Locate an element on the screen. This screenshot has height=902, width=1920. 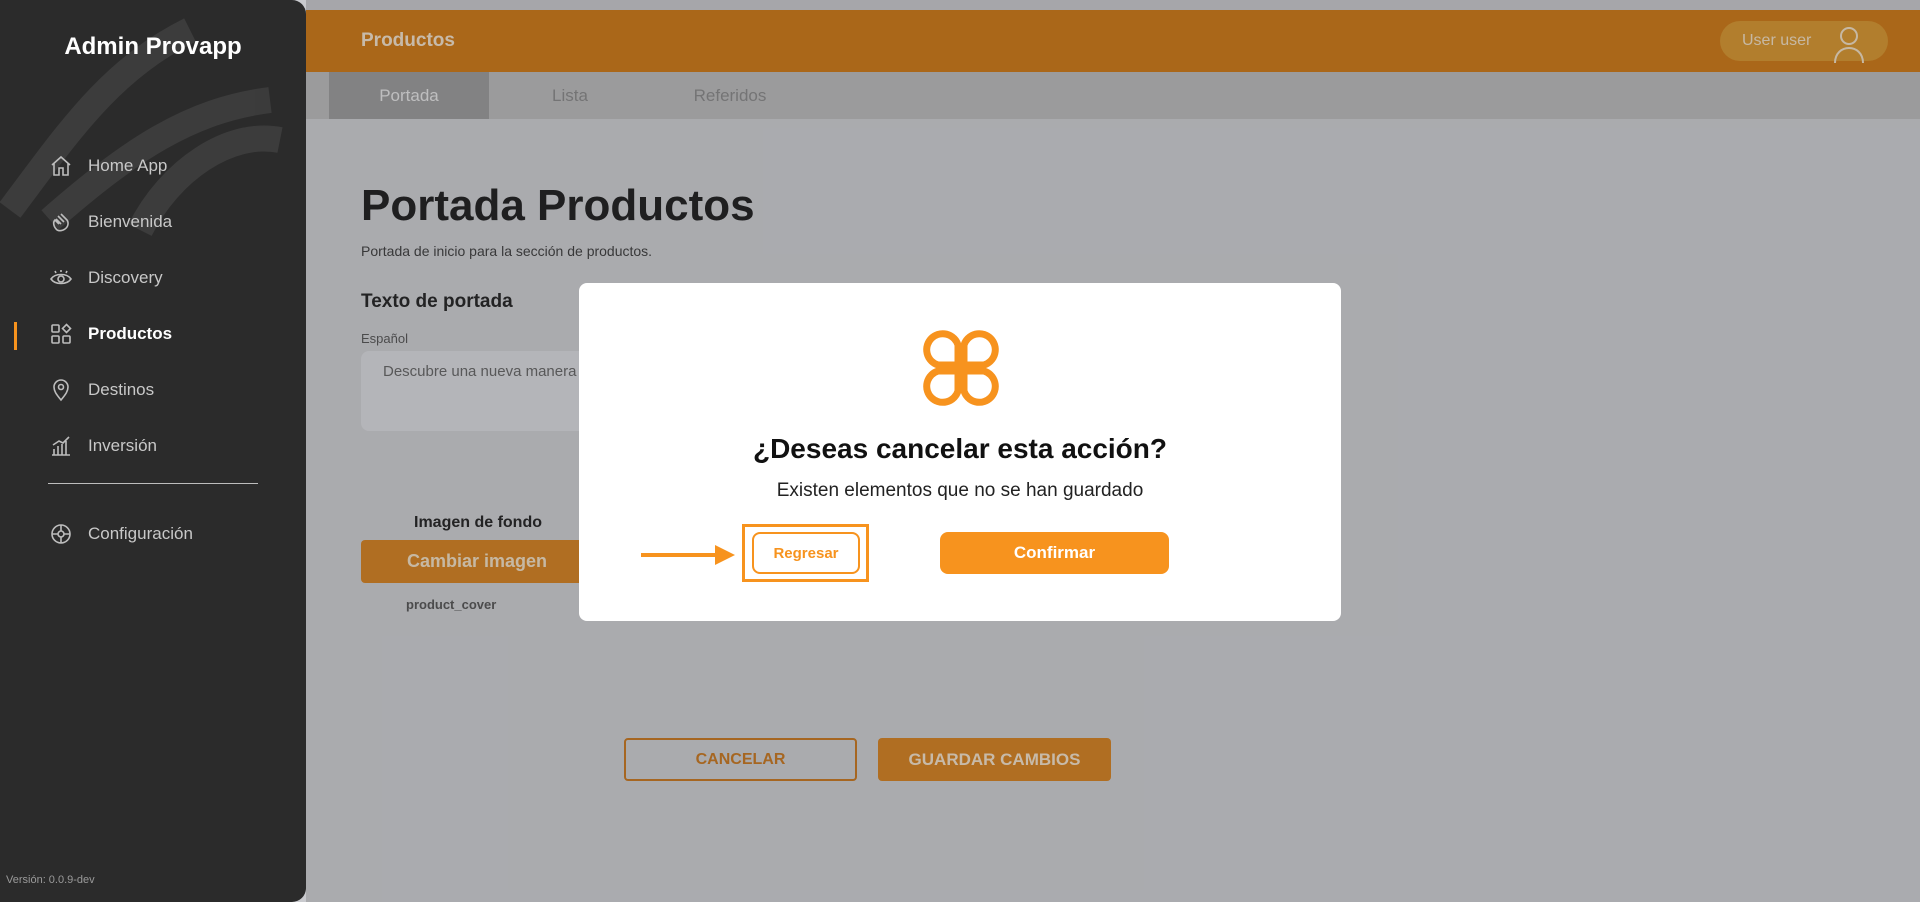
home-icon is located at coordinates (61, 166).